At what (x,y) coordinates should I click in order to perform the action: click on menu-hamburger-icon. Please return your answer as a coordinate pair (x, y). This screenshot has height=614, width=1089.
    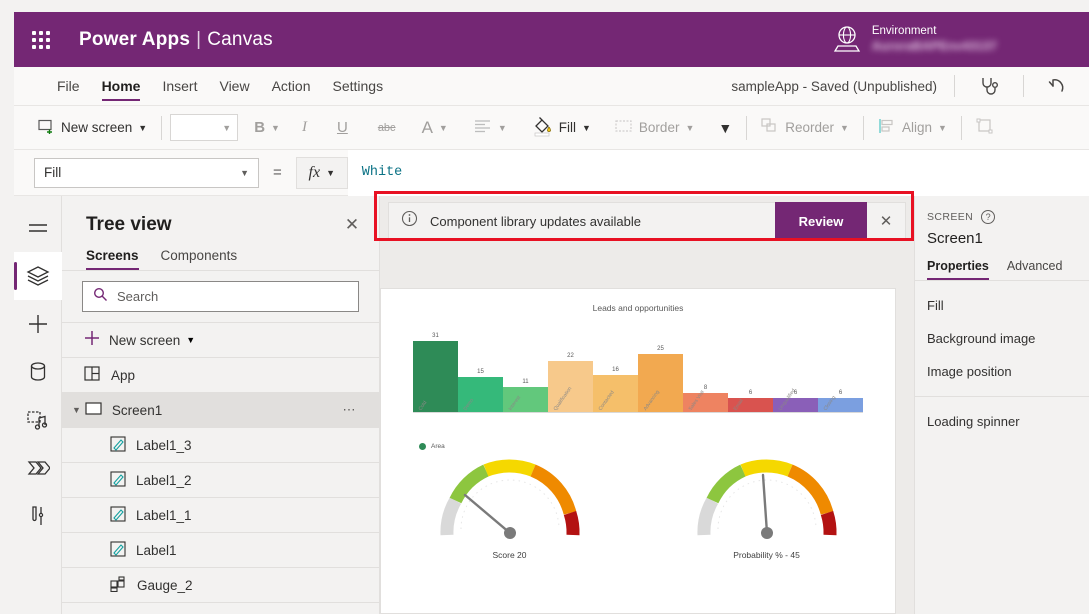
    Looking at the image, I should click on (38, 228).